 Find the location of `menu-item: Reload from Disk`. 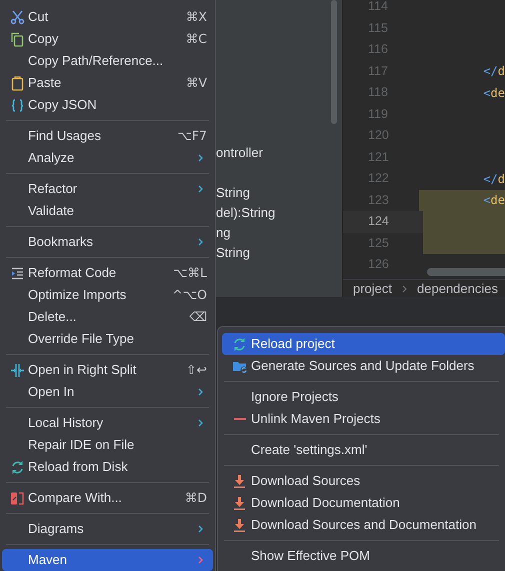

menu-item: Reload from Disk is located at coordinates (107, 467).